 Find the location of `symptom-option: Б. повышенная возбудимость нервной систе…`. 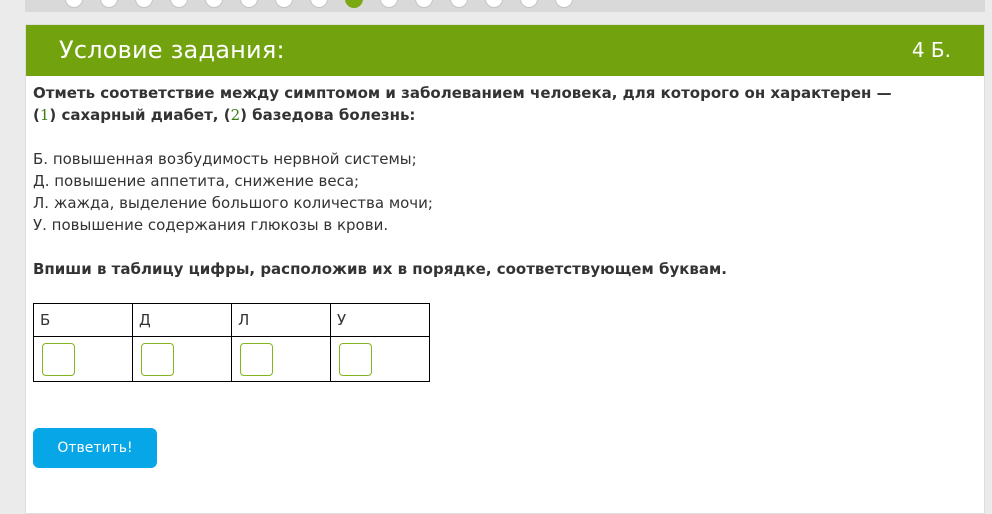

symptom-option: Б. повышенная возбудимость нервной систе… is located at coordinates (225, 159).